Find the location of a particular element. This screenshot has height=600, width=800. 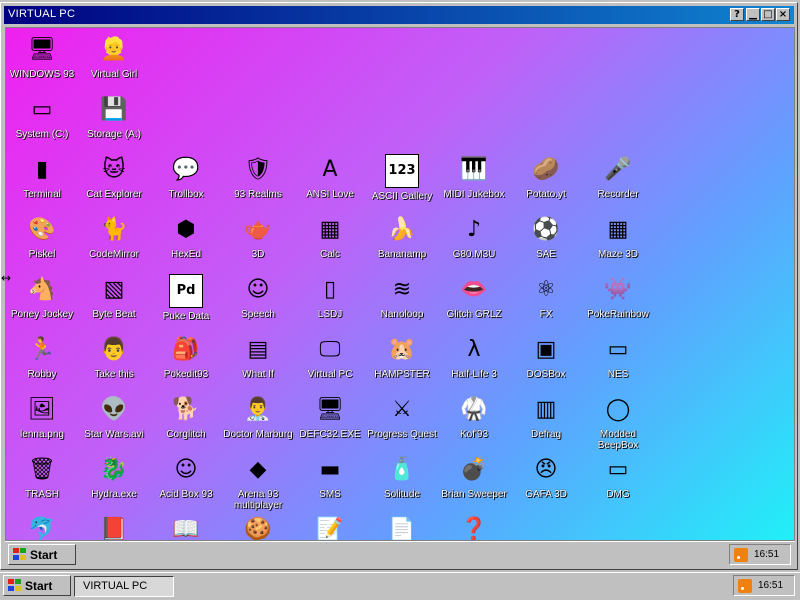

desktop-icon: 📖 is located at coordinates (186, 527).